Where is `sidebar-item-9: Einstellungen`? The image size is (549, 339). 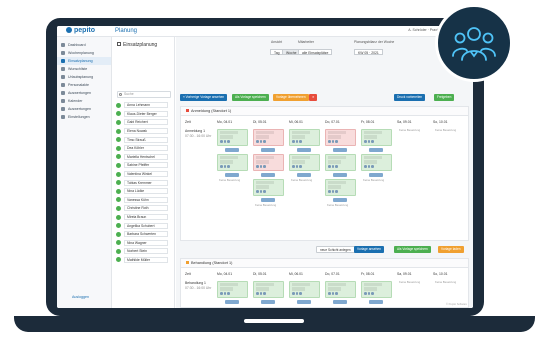
sidebar-item-9: Einstellungen is located at coordinates (84, 117).